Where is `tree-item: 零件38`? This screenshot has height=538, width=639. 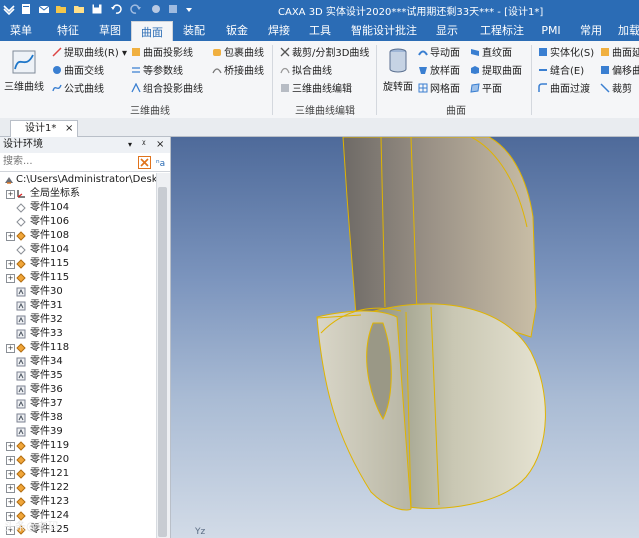
tree-item: 零件38 is located at coordinates (78, 418).